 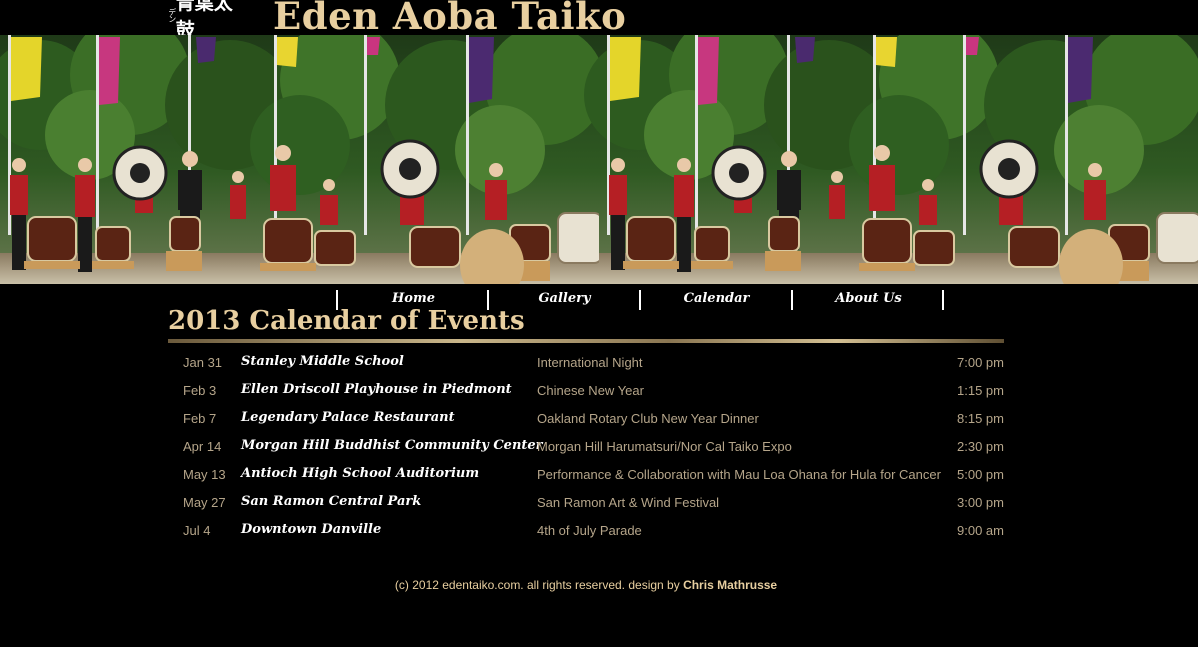 What do you see at coordinates (376, 389) in the screenshot?
I see `event-venue: Ellen Driscoll Playhouse in Piedmont` at bounding box center [376, 389].